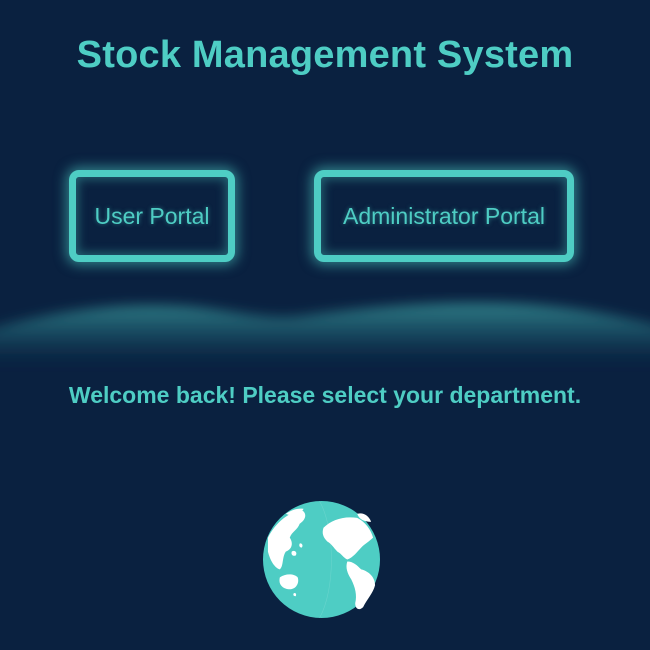  I want to click on globe-icon, so click(321, 559).